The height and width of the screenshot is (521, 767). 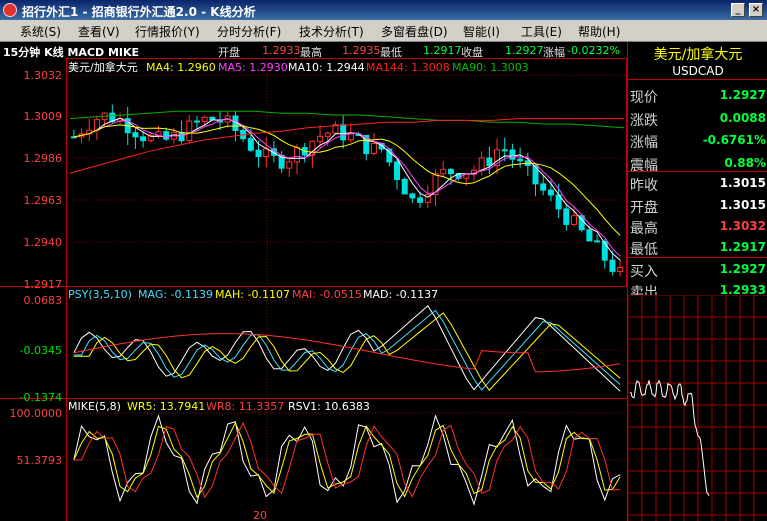 What do you see at coordinates (644, 186) in the screenshot?
I see `quote-row-label: 昨收` at bounding box center [644, 186].